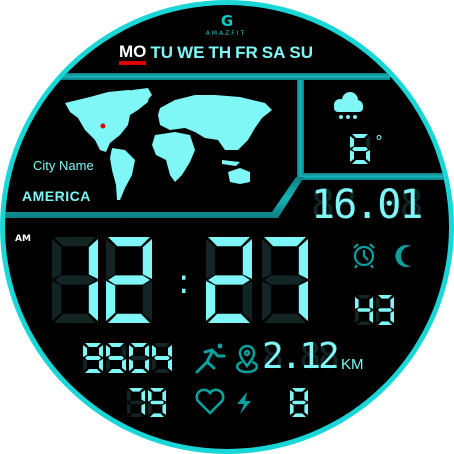 The height and width of the screenshot is (454, 454). Describe the element at coordinates (162, 52) in the screenshot. I see `day-tu: TU` at that location.